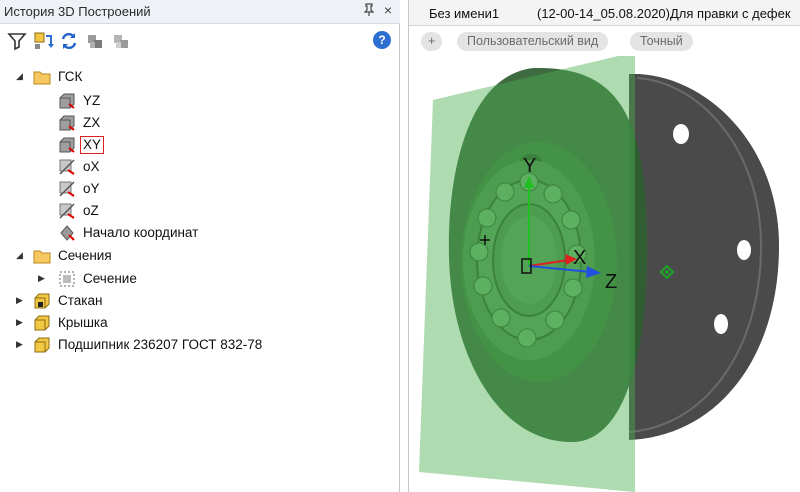 Image resolution: width=800 pixels, height=492 pixels. What do you see at coordinates (77, 11) in the screenshot?
I see `panel-title: История 3D Построений` at bounding box center [77, 11].